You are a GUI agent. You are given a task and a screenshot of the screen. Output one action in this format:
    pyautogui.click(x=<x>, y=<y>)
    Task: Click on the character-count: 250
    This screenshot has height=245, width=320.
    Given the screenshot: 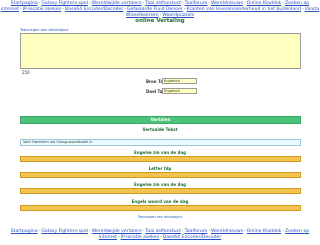 What is the action you would take?
    pyautogui.click(x=26, y=72)
    